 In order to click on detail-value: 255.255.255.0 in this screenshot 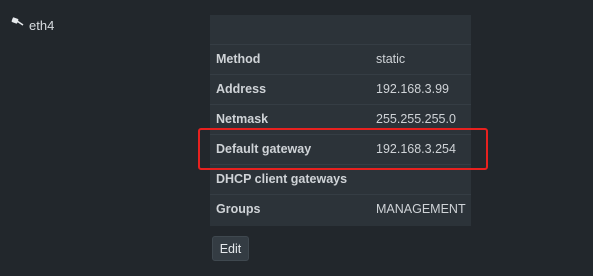, I will do `click(416, 119)`.